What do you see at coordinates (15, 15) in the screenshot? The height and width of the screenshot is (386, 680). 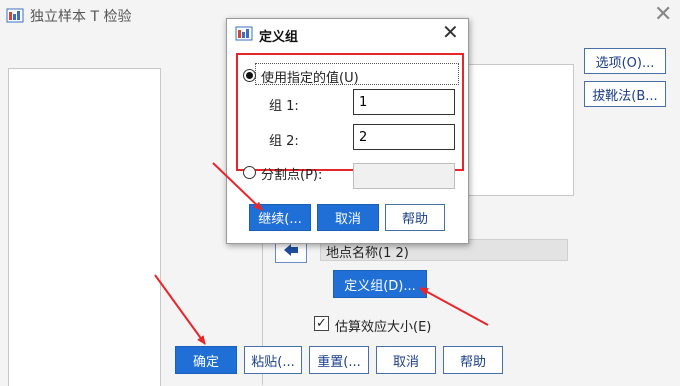 I see `app-icon` at bounding box center [15, 15].